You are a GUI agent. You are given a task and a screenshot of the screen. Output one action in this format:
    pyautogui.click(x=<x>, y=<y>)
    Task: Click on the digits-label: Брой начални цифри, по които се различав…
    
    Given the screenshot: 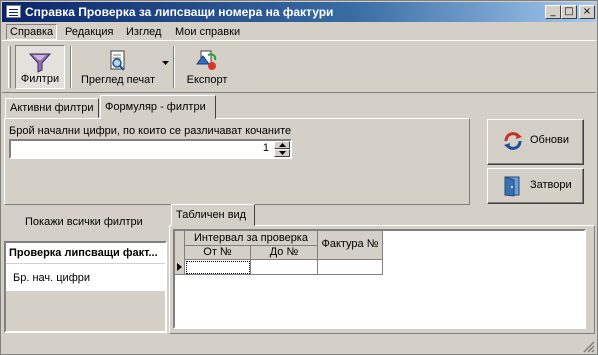 What is the action you would take?
    pyautogui.click(x=150, y=131)
    